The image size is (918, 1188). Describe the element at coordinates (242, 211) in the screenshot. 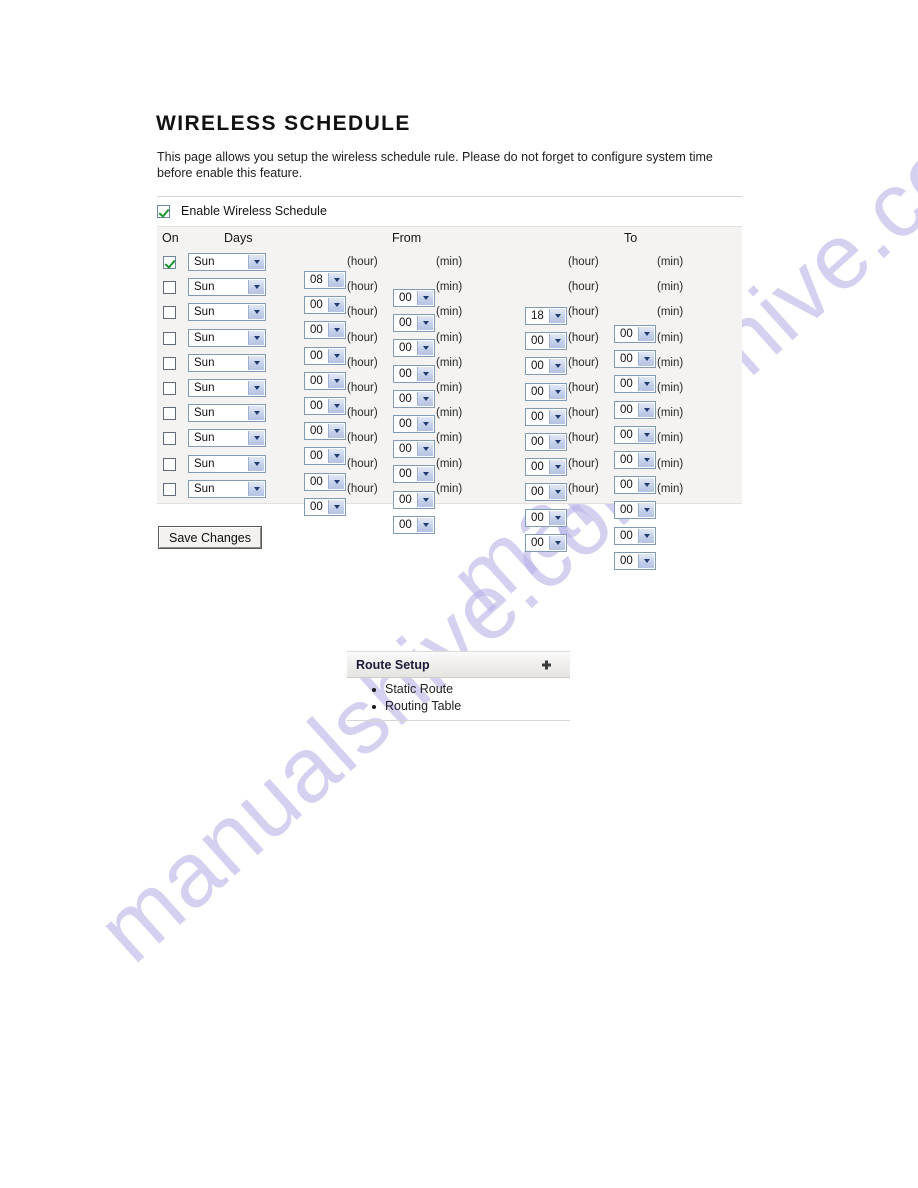

I see `enable-wireless-schedule-row: Enable Wireless Schedule` at that location.